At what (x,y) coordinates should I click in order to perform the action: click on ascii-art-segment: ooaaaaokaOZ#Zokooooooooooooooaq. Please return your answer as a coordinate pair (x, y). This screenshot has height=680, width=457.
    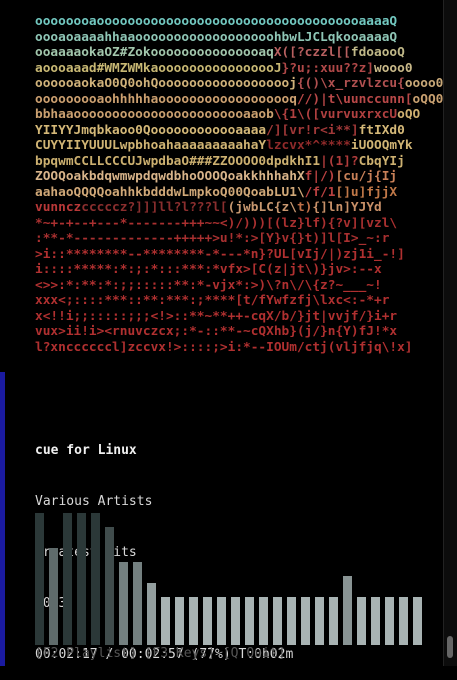
    Looking at the image, I should click on (154, 52).